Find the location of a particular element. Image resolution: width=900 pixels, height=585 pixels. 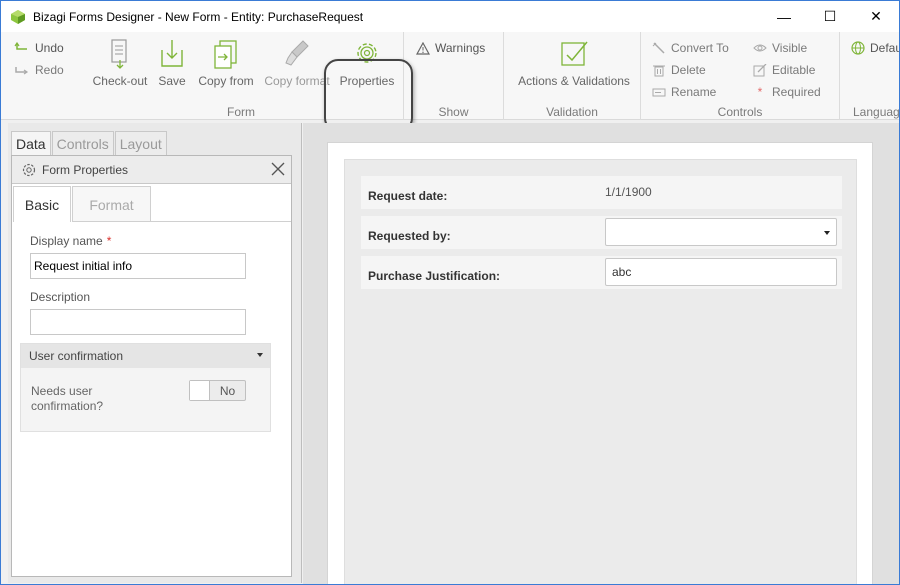

undo-label: Undo is located at coordinates (49, 48).